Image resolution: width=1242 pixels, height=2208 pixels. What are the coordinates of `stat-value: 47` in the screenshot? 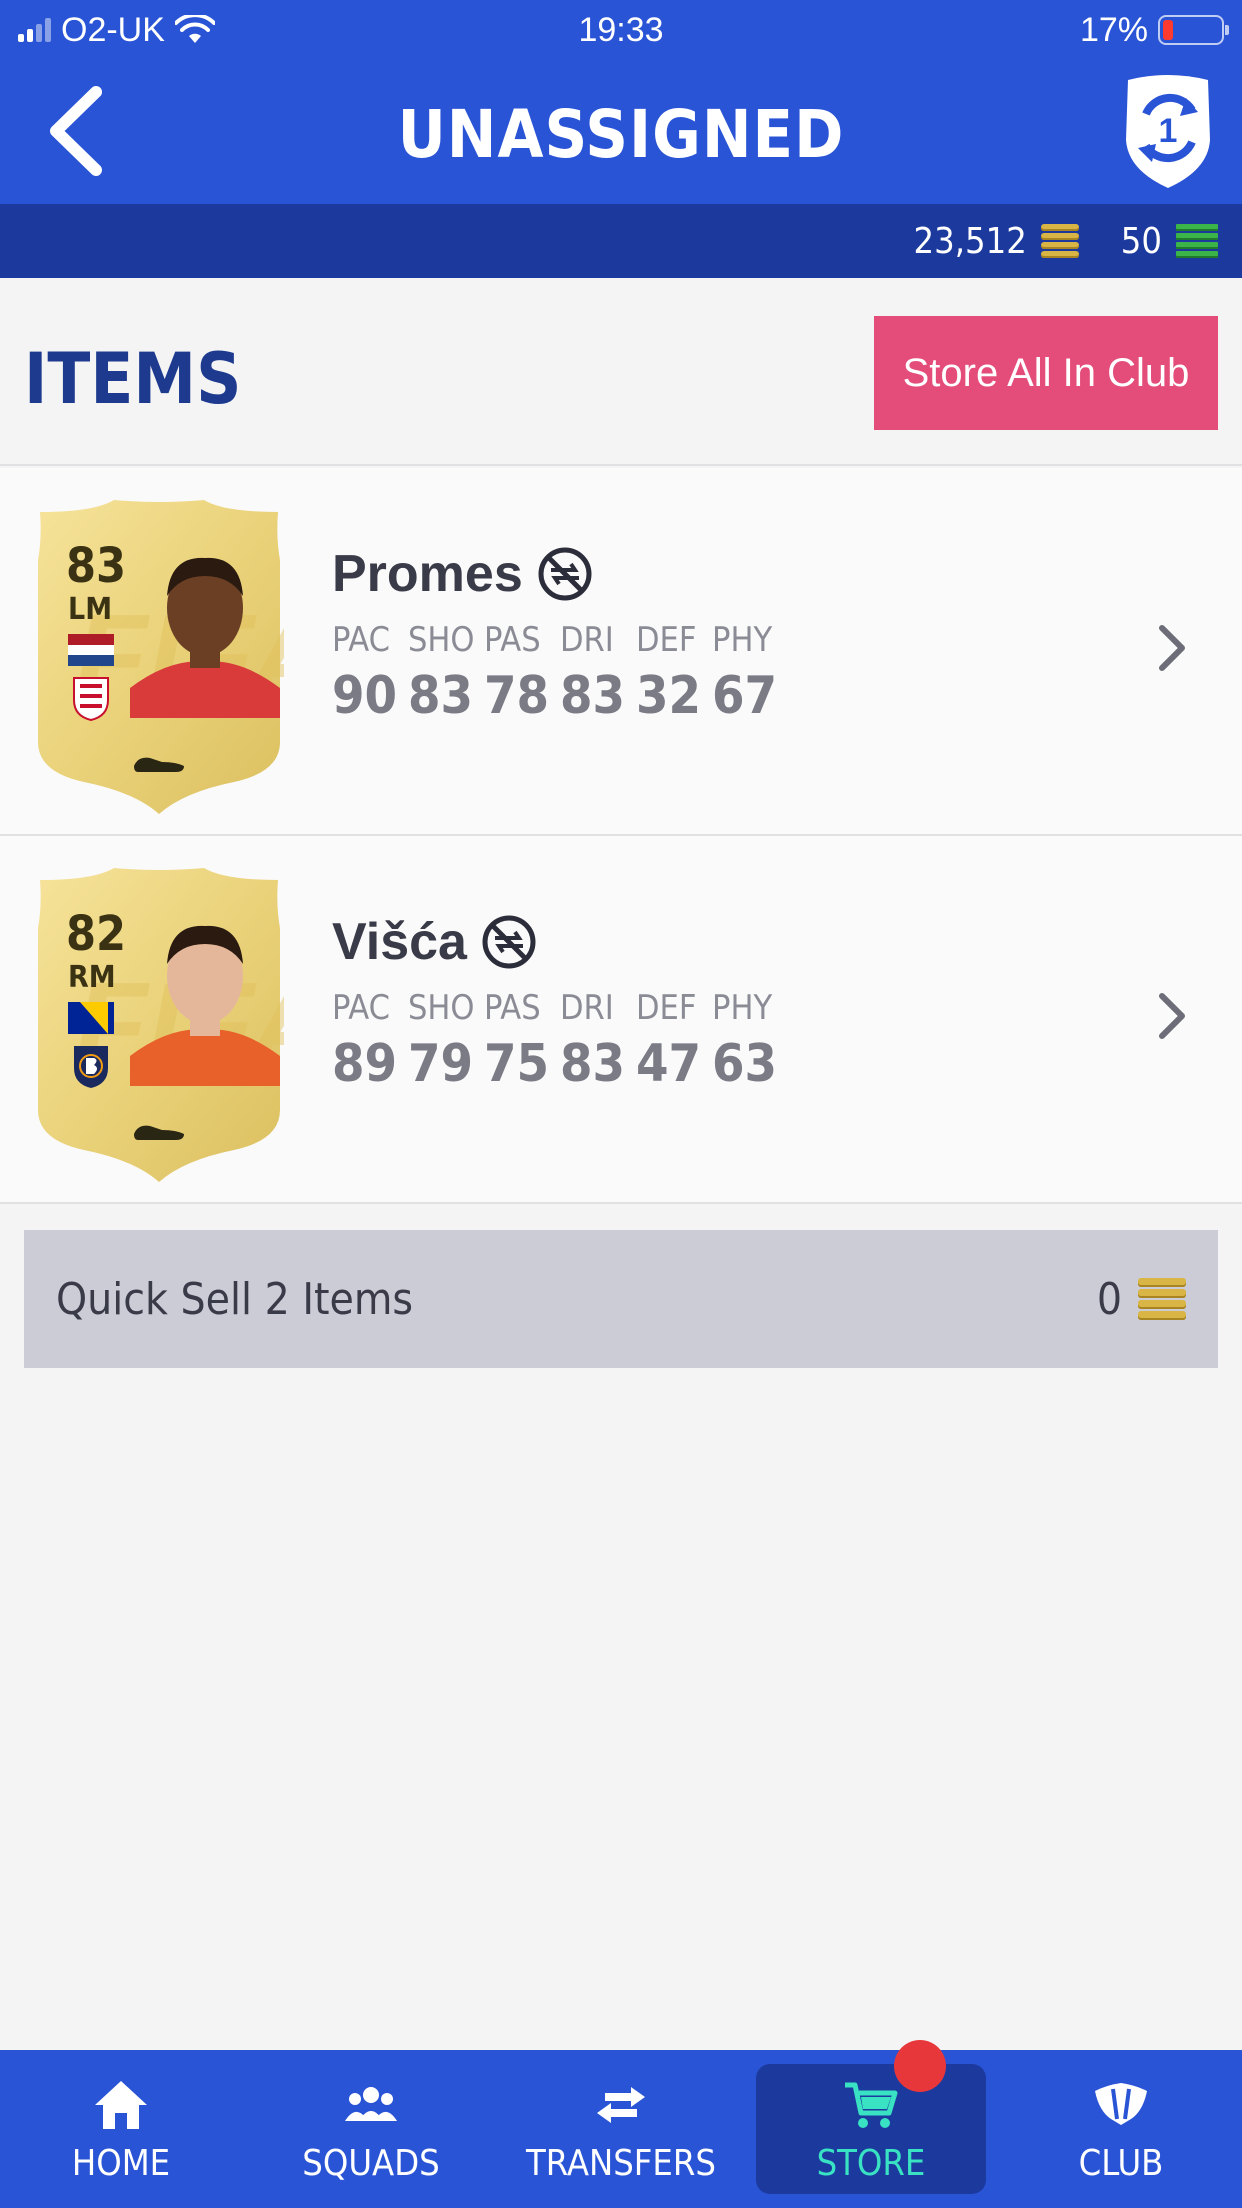 It's located at (669, 1064).